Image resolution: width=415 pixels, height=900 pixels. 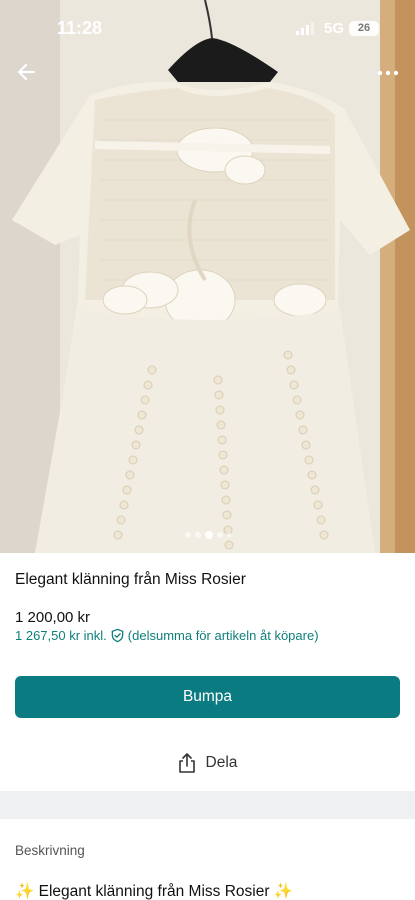 What do you see at coordinates (207, 697) in the screenshot?
I see `bump-button: Bumpa` at bounding box center [207, 697].